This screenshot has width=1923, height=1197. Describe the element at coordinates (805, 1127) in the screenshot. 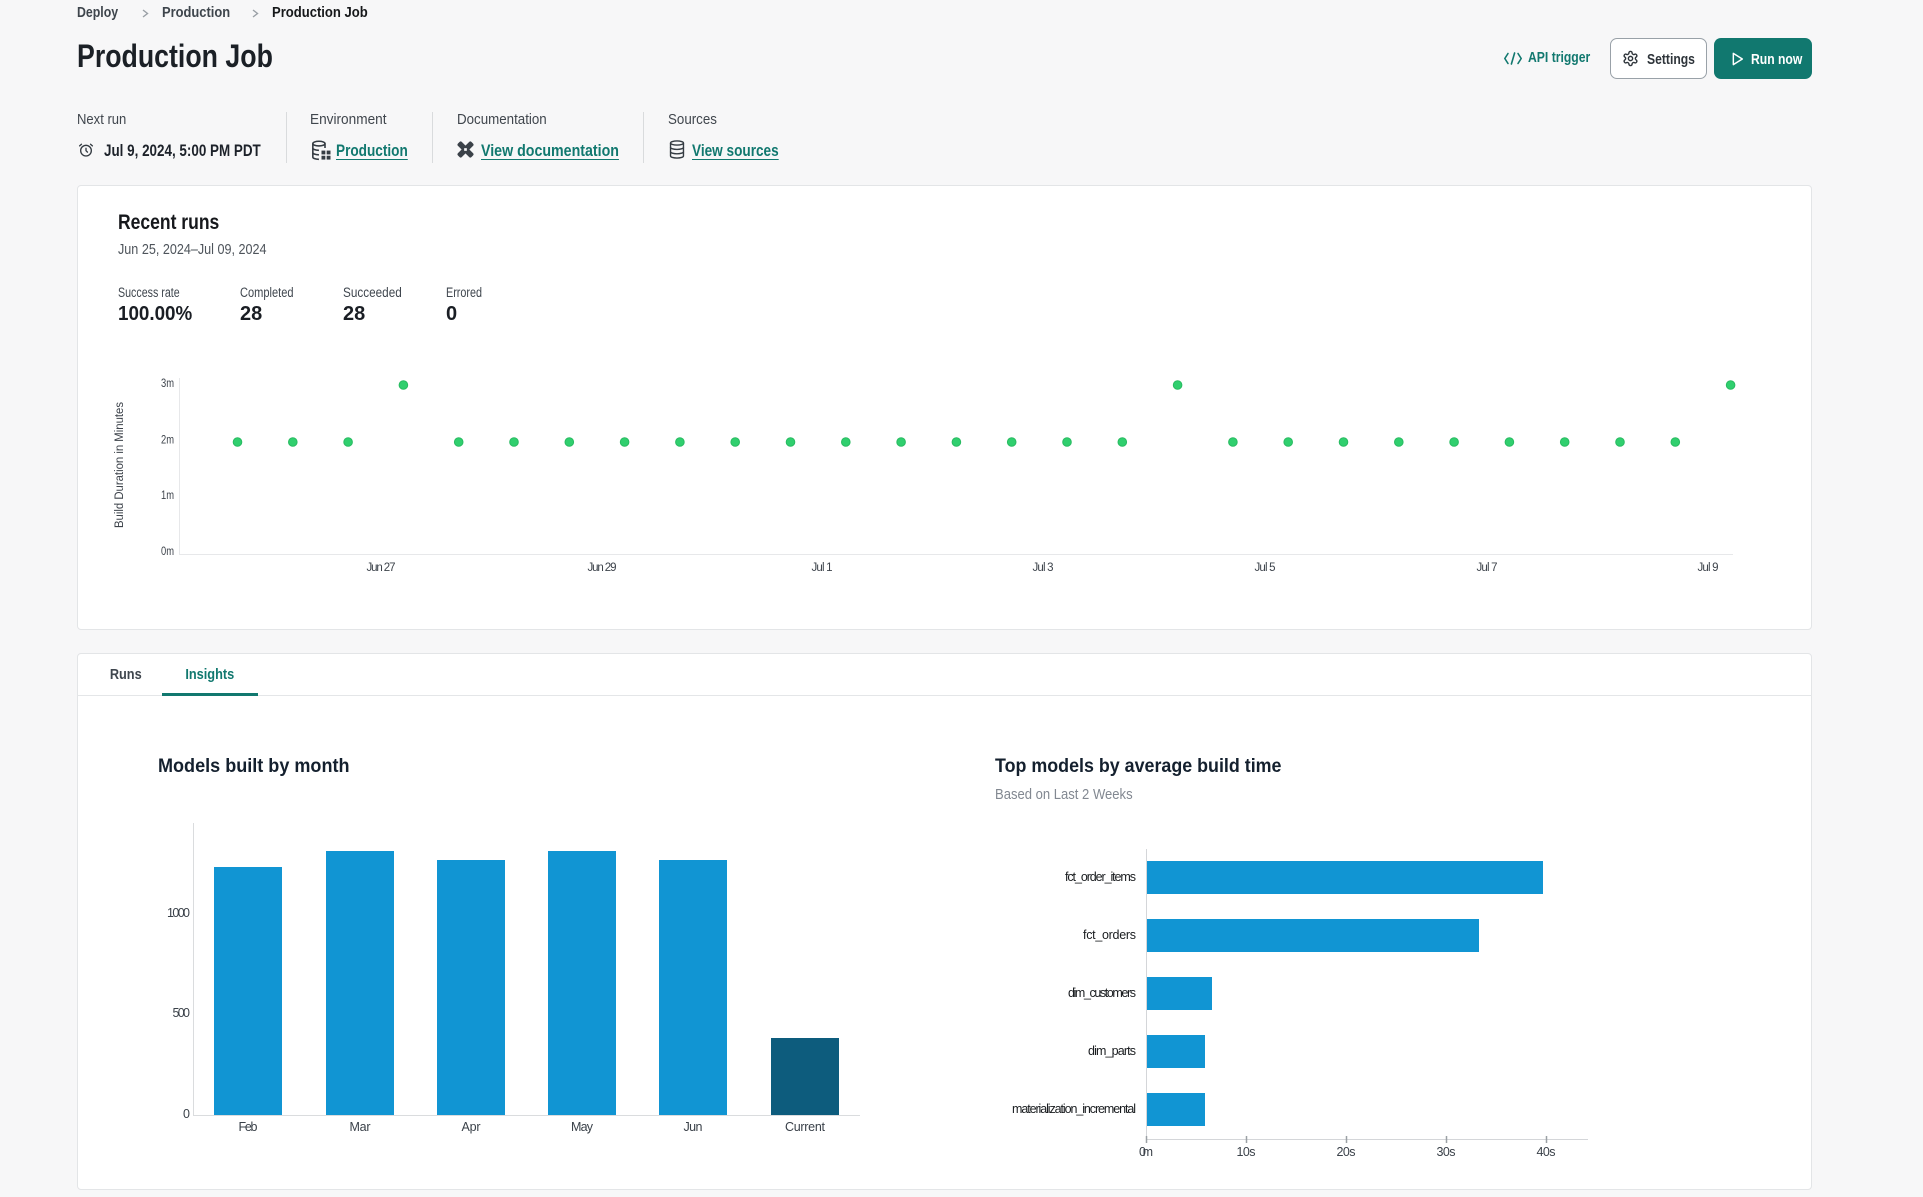

I see `svg-text: Current` at that location.